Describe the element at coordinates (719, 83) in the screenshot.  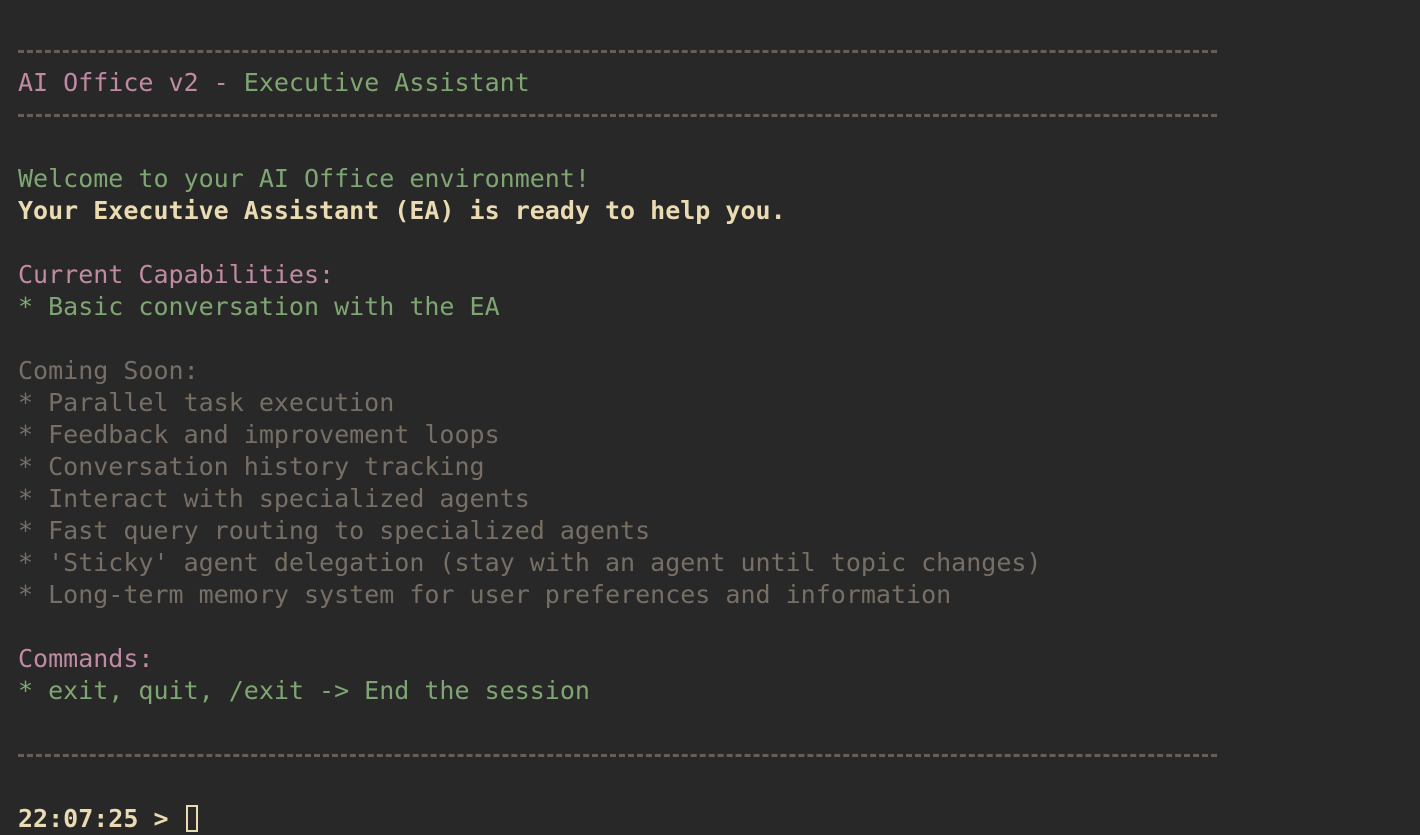
I see `banner-title: AI Office v2 - Executive Assistant` at that location.